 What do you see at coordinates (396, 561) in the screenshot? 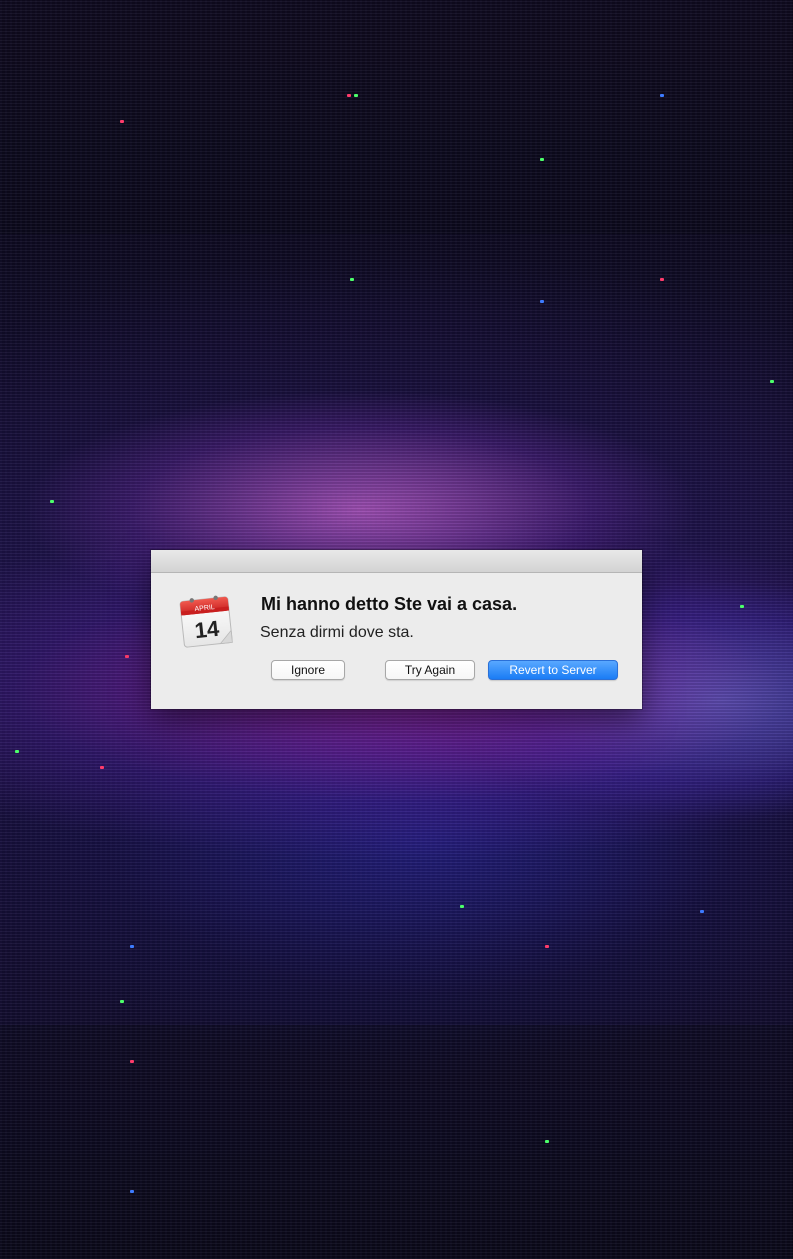
I see `dialog-titlebar` at bounding box center [396, 561].